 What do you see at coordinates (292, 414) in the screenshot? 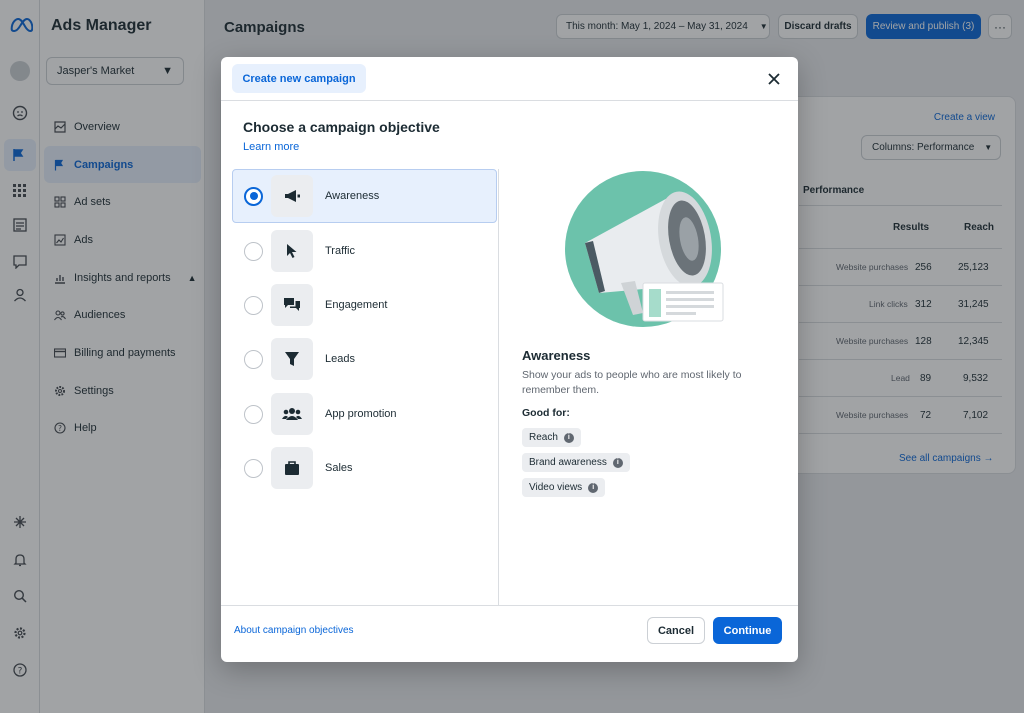
I see `people-icon` at bounding box center [292, 414].